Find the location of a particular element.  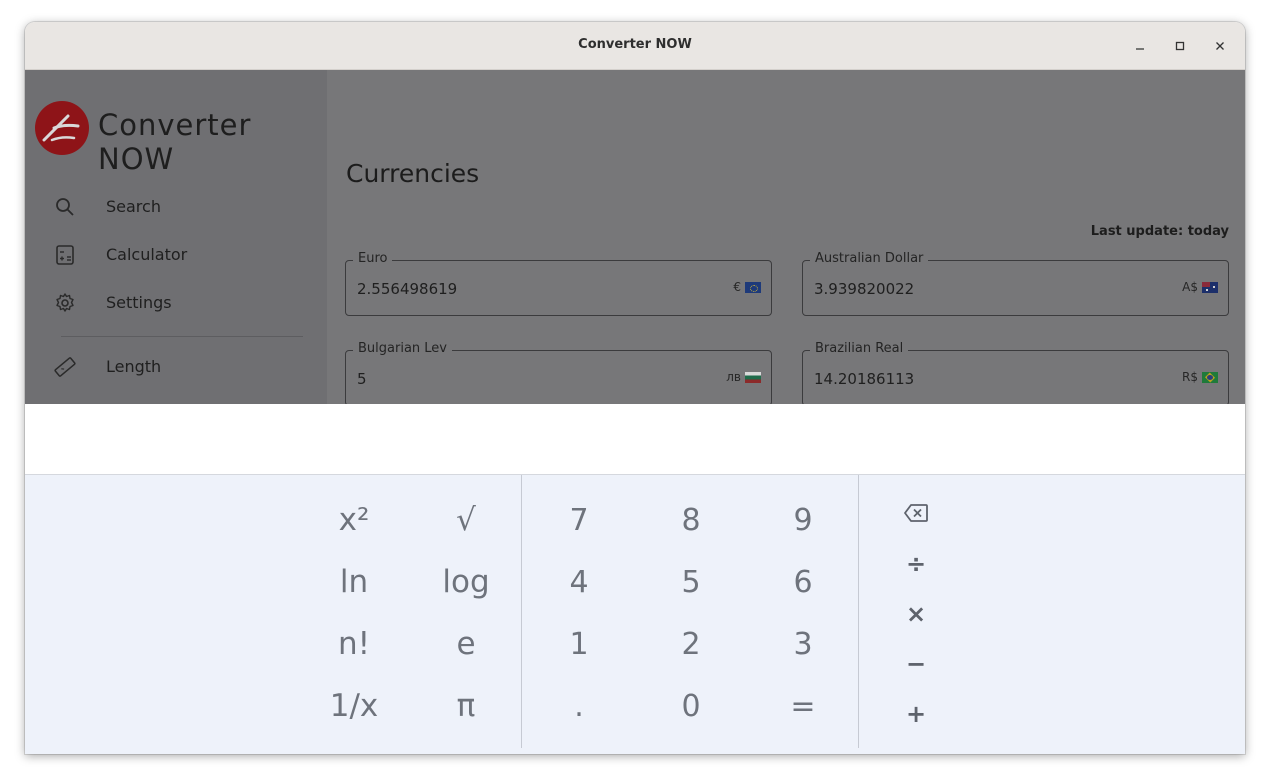

backspace-icon is located at coordinates (916, 513).